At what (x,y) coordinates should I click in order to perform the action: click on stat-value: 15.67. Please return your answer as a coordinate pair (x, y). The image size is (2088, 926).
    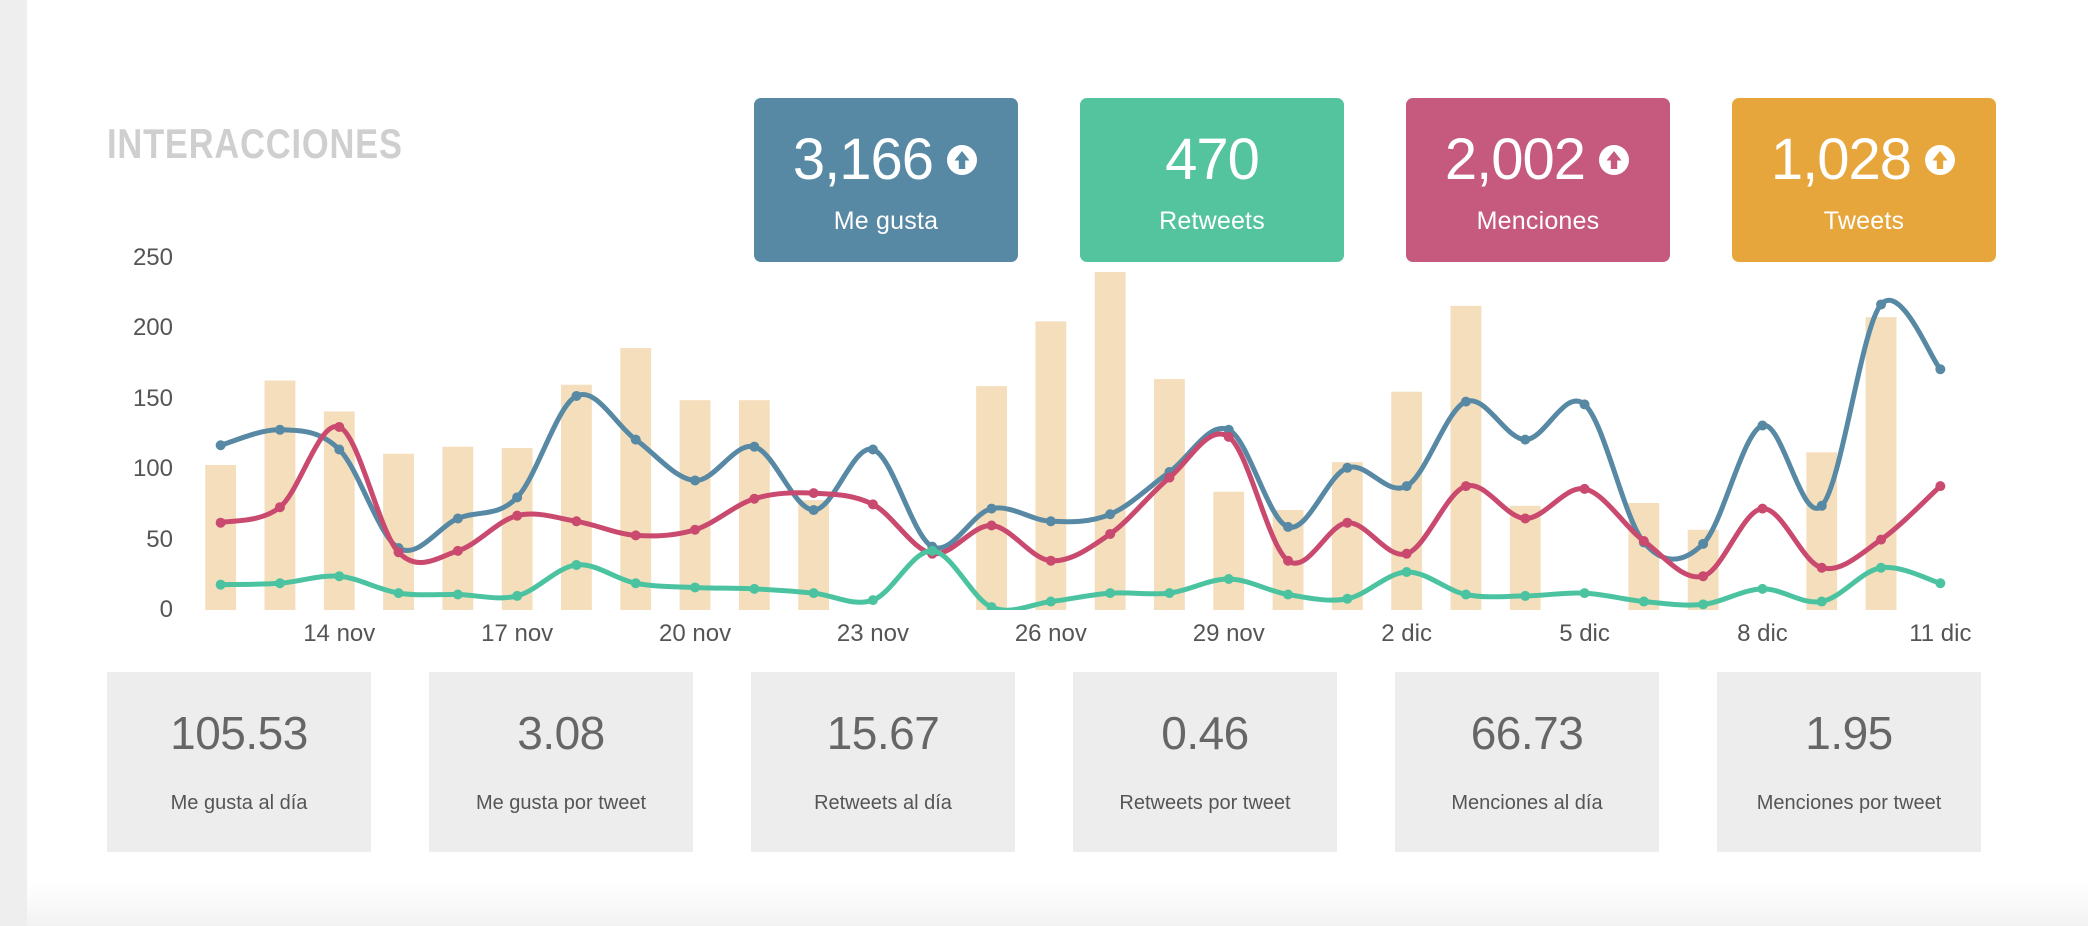
    Looking at the image, I should click on (883, 732).